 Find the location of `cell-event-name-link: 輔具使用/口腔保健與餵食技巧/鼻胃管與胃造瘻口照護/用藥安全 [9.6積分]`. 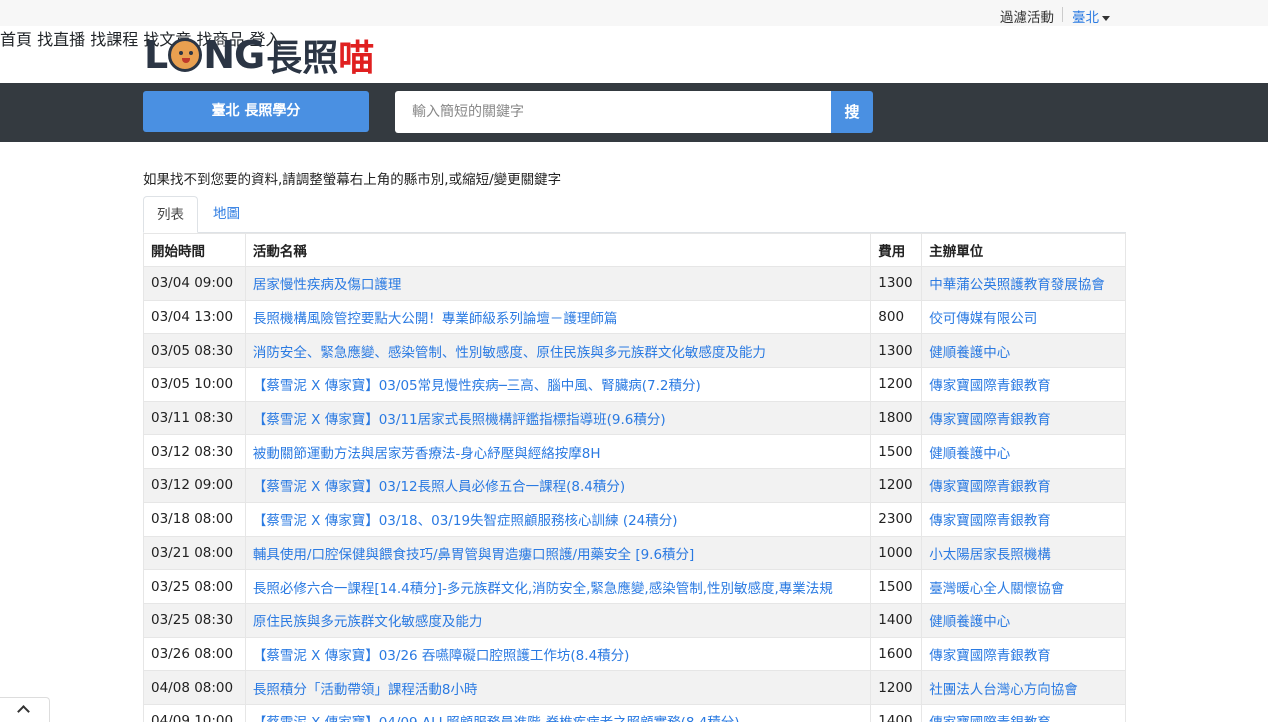

cell-event-name-link: 輔具使用/口腔保健與餵食技巧/鼻胃管與胃造瘻口照護/用藥安全 [9.6積分] is located at coordinates (558, 553).